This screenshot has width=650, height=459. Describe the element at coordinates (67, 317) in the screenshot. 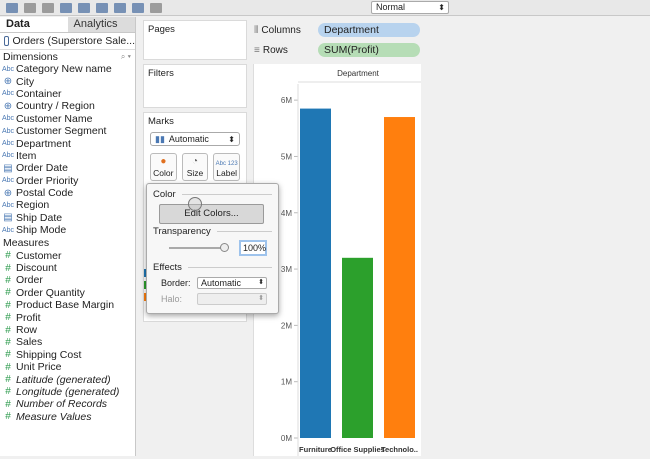

I see `measure-field: # Profit` at that location.